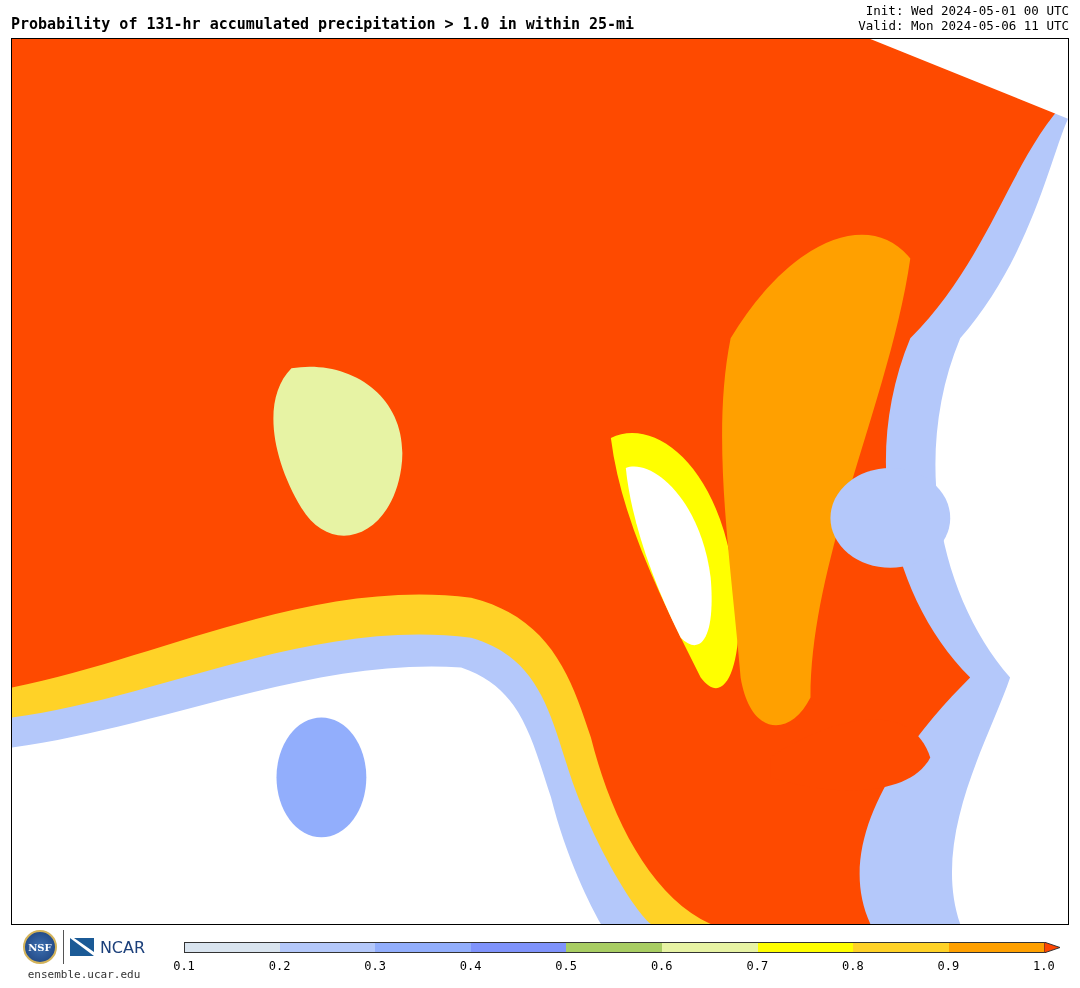 This screenshot has height=988, width=1080. I want to click on init-time: Init: Wed 2024-05-01 00 UTC, so click(967, 10).